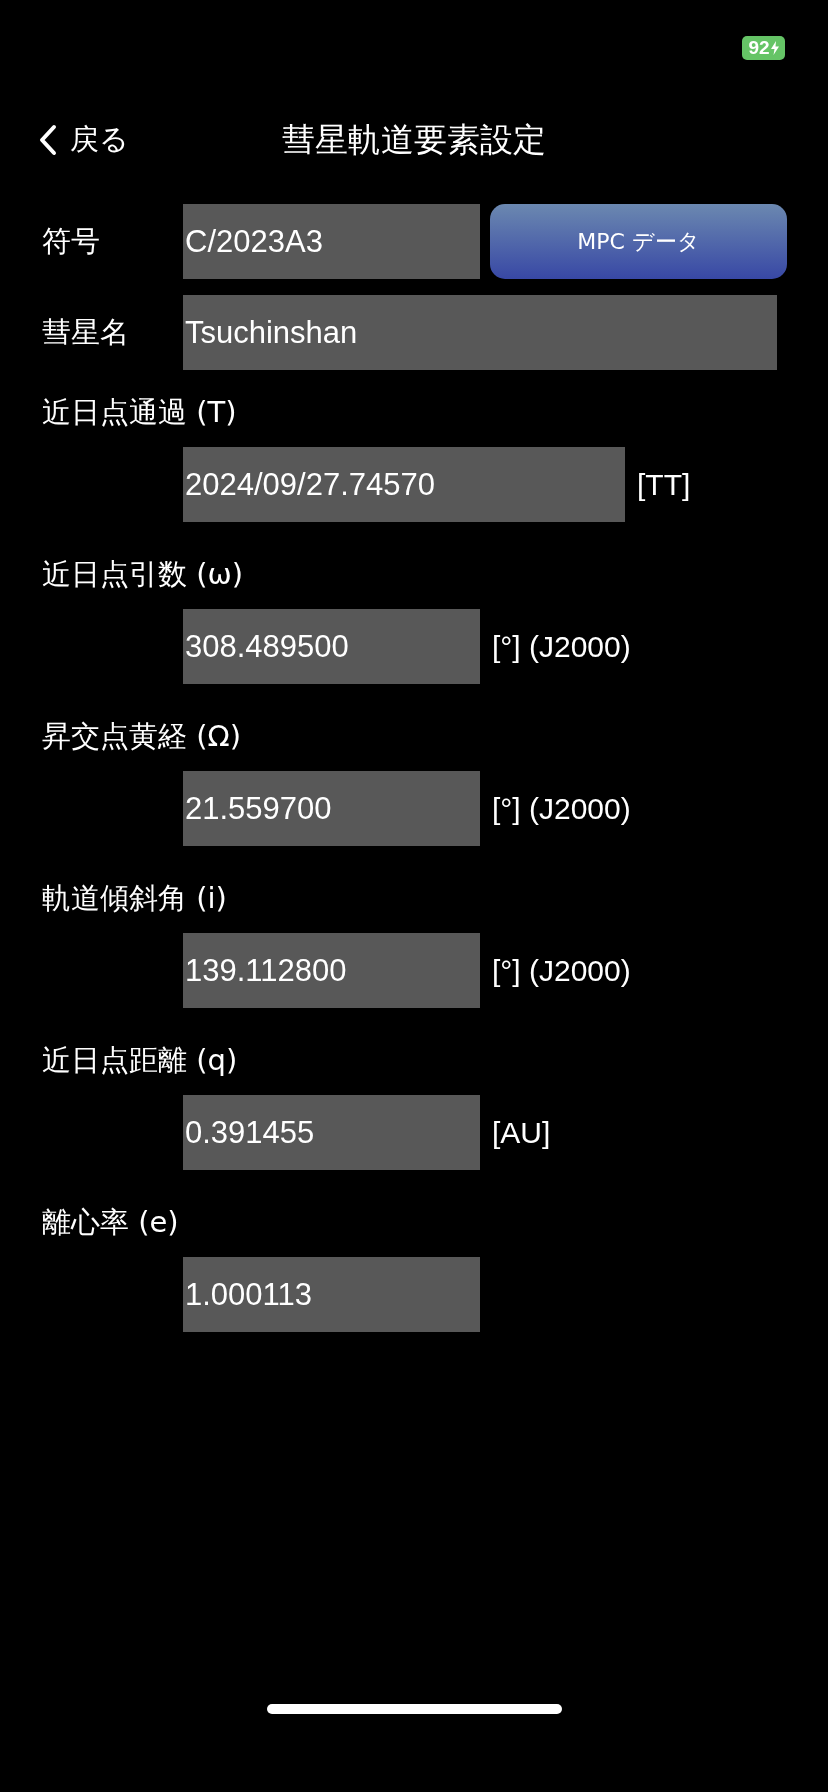  What do you see at coordinates (763, 48) in the screenshot?
I see `battery-indicator: 92` at bounding box center [763, 48].